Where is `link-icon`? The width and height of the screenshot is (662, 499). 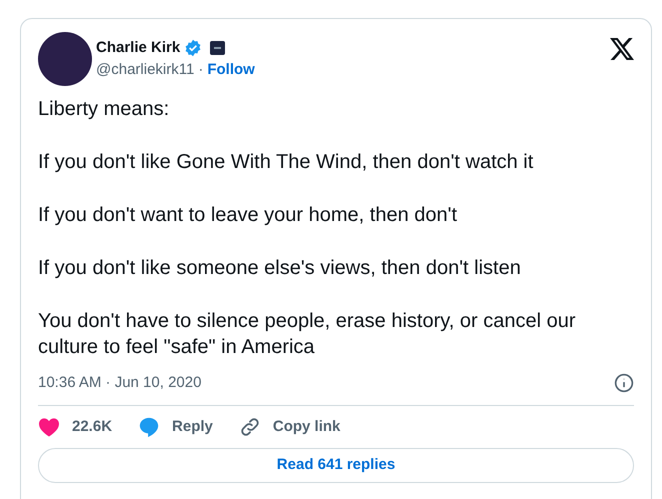
link-icon is located at coordinates (249, 427).